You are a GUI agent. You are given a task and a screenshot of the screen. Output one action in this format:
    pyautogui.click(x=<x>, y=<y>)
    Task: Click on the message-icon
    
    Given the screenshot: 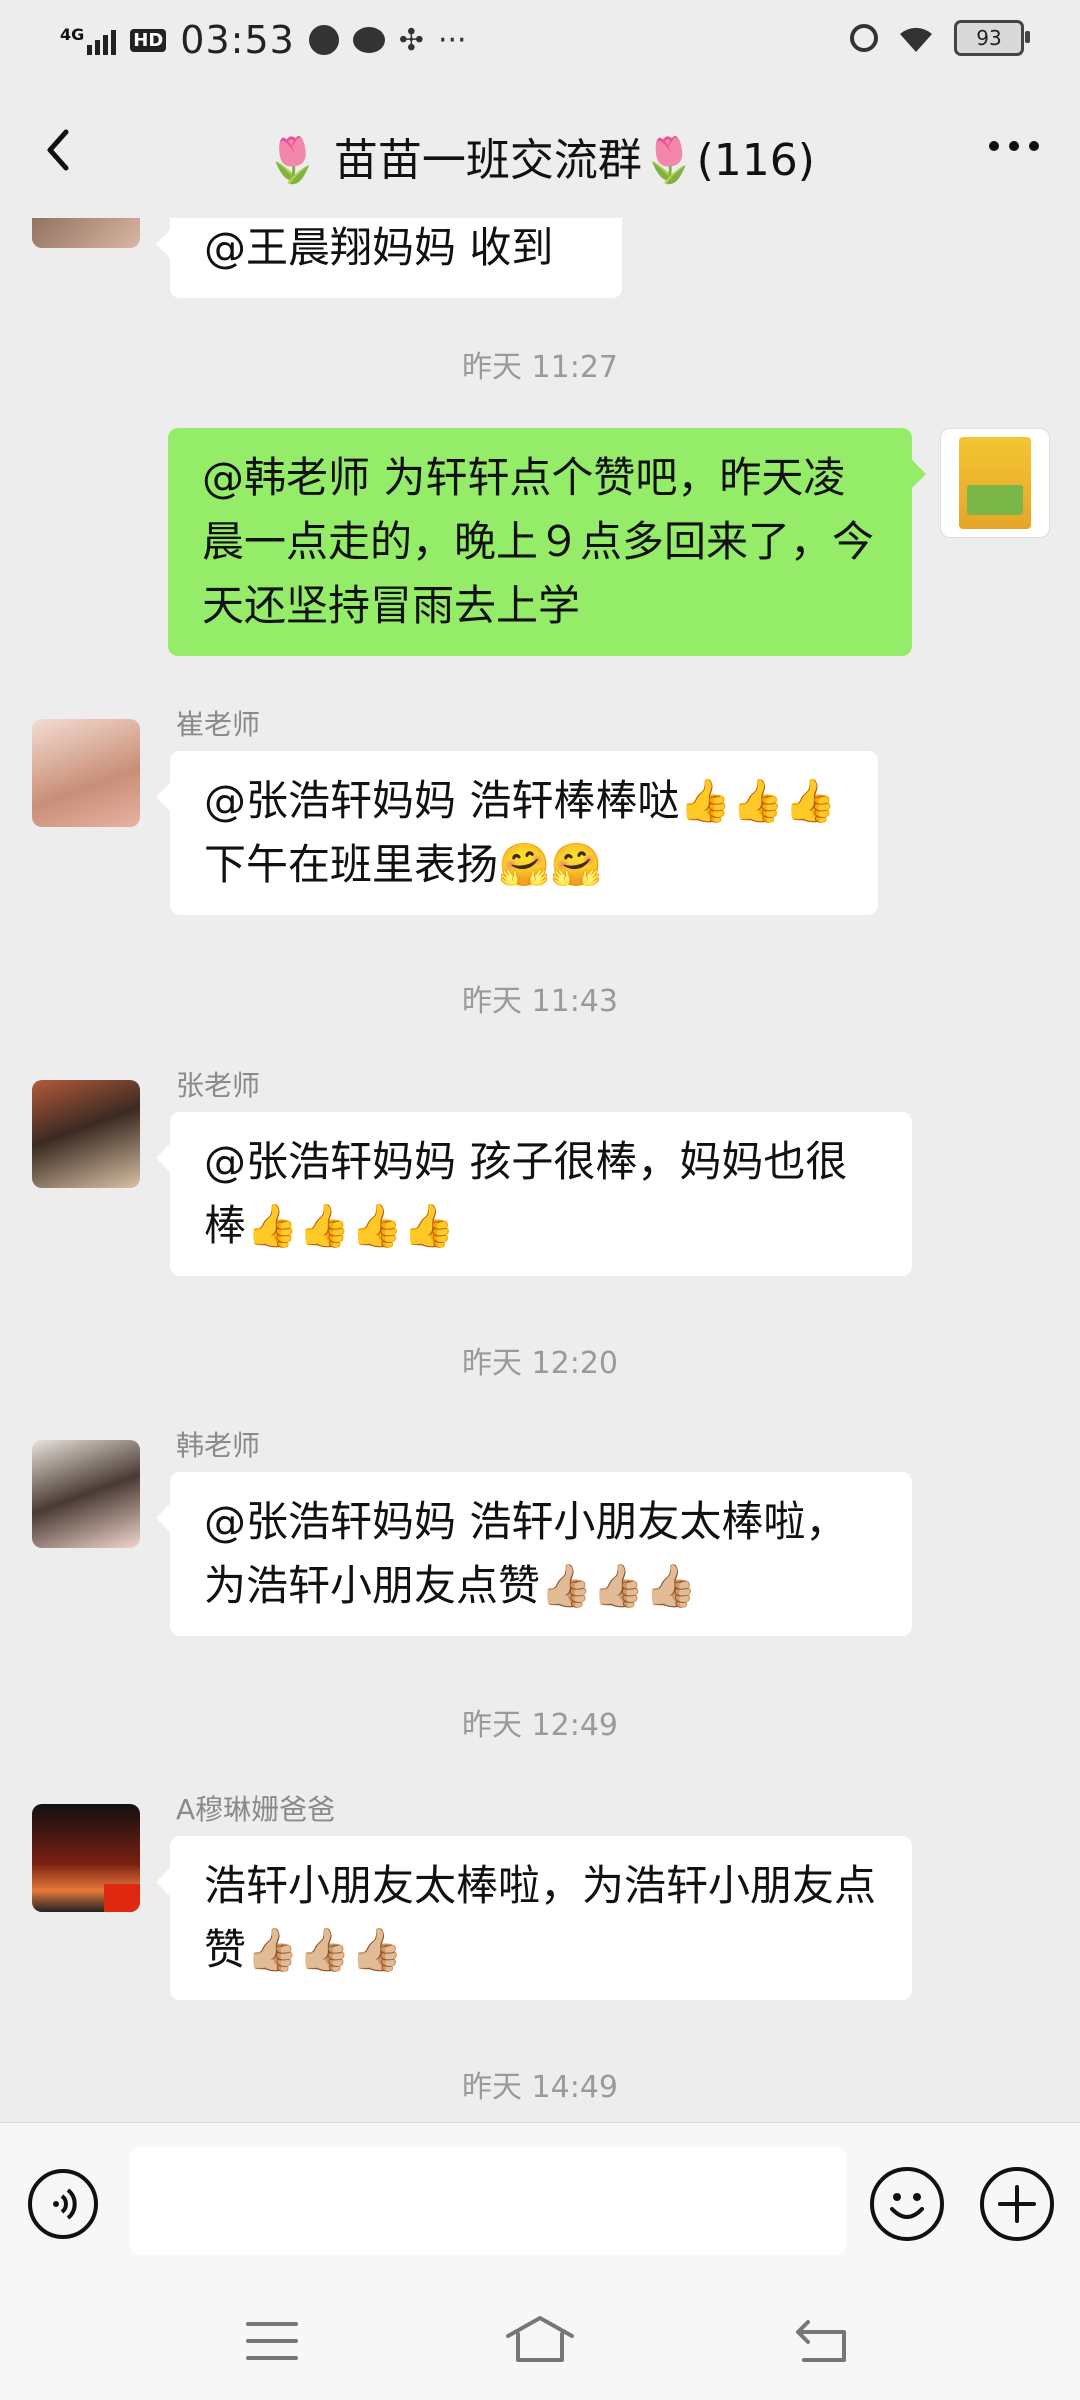 What is the action you would take?
    pyautogui.click(x=368, y=40)
    